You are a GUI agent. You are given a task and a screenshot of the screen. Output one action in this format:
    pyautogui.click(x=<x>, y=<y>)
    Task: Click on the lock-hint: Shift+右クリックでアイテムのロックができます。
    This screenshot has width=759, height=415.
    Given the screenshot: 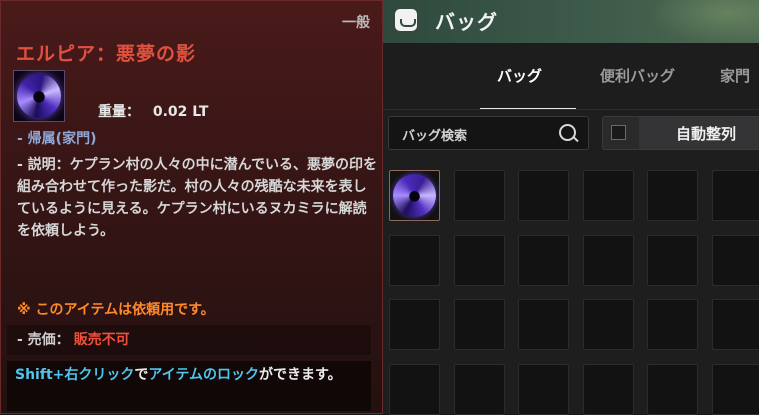 What is the action you would take?
    pyautogui.click(x=195, y=375)
    